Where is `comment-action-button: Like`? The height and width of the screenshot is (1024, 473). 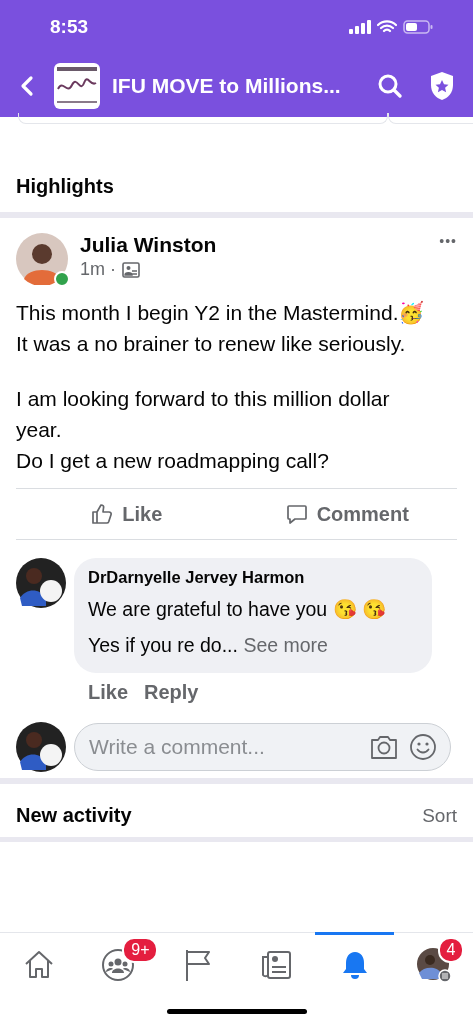 comment-action-button: Like is located at coordinates (108, 692).